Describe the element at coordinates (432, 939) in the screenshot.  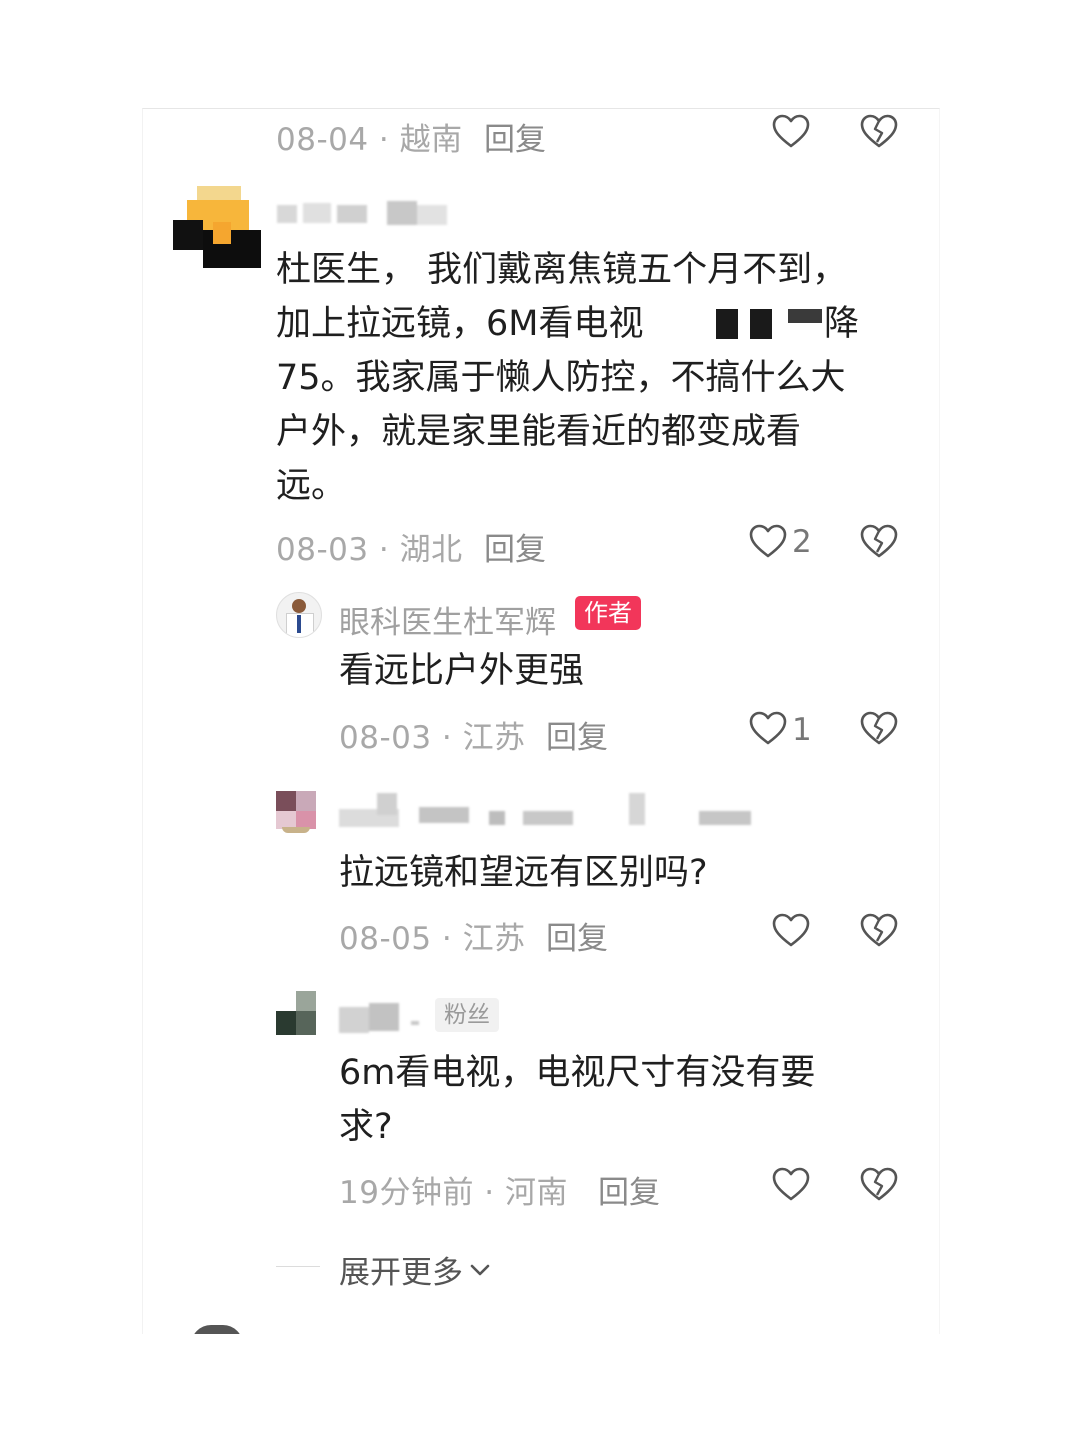
I see `reply-meta: 08-05 · 江苏` at that location.